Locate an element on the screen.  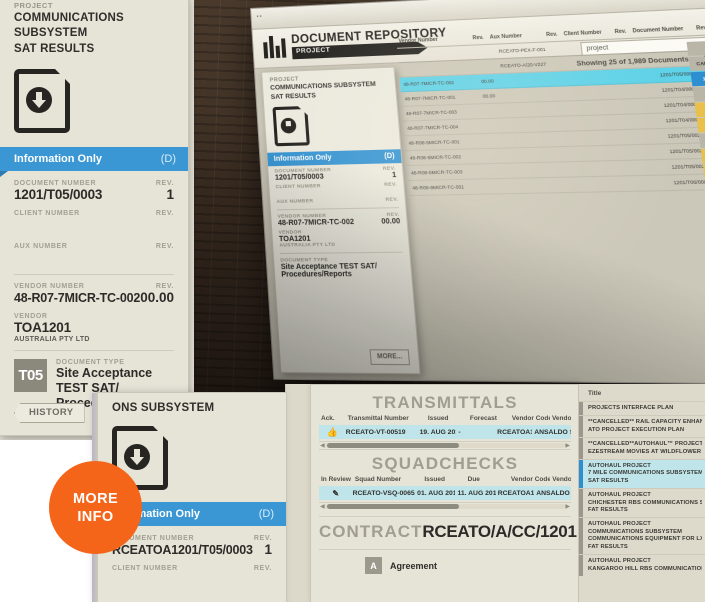
more-info-line1: MORE is located at coordinates (95, 498).